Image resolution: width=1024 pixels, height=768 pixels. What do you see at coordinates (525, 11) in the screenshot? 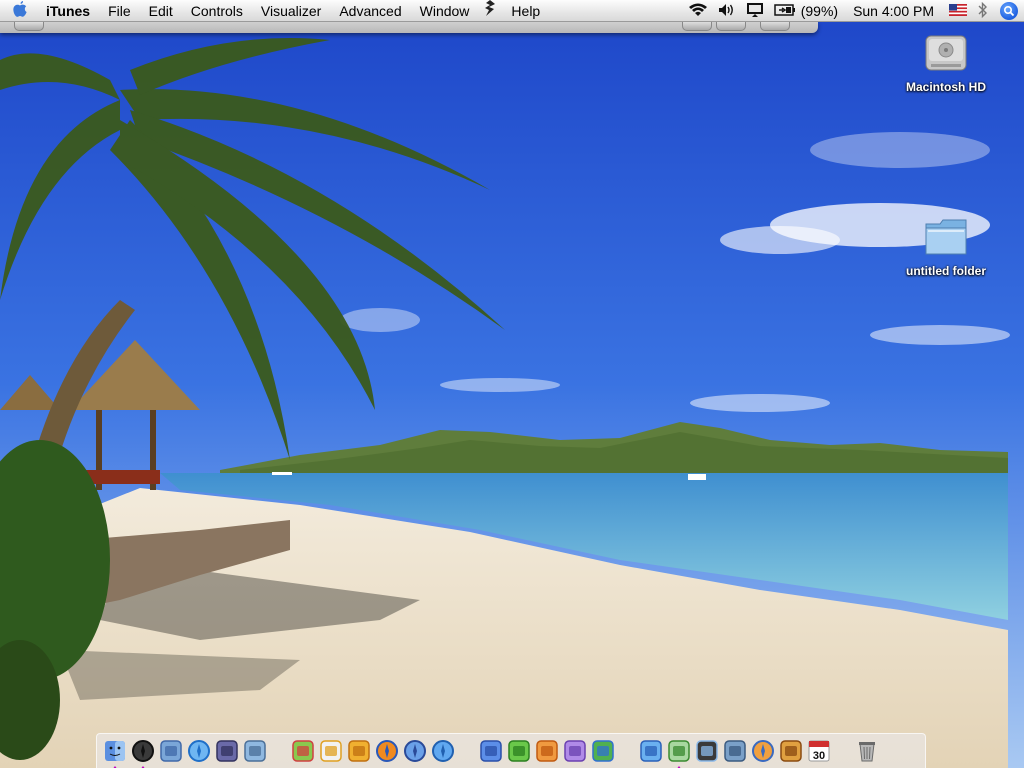
I see `menu-help: Help` at bounding box center [525, 11].